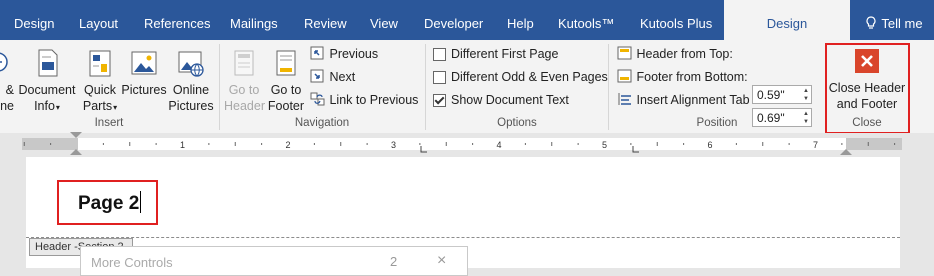 This screenshot has width=934, height=276. I want to click on document-info-label: Document Info▾, so click(47, 98).